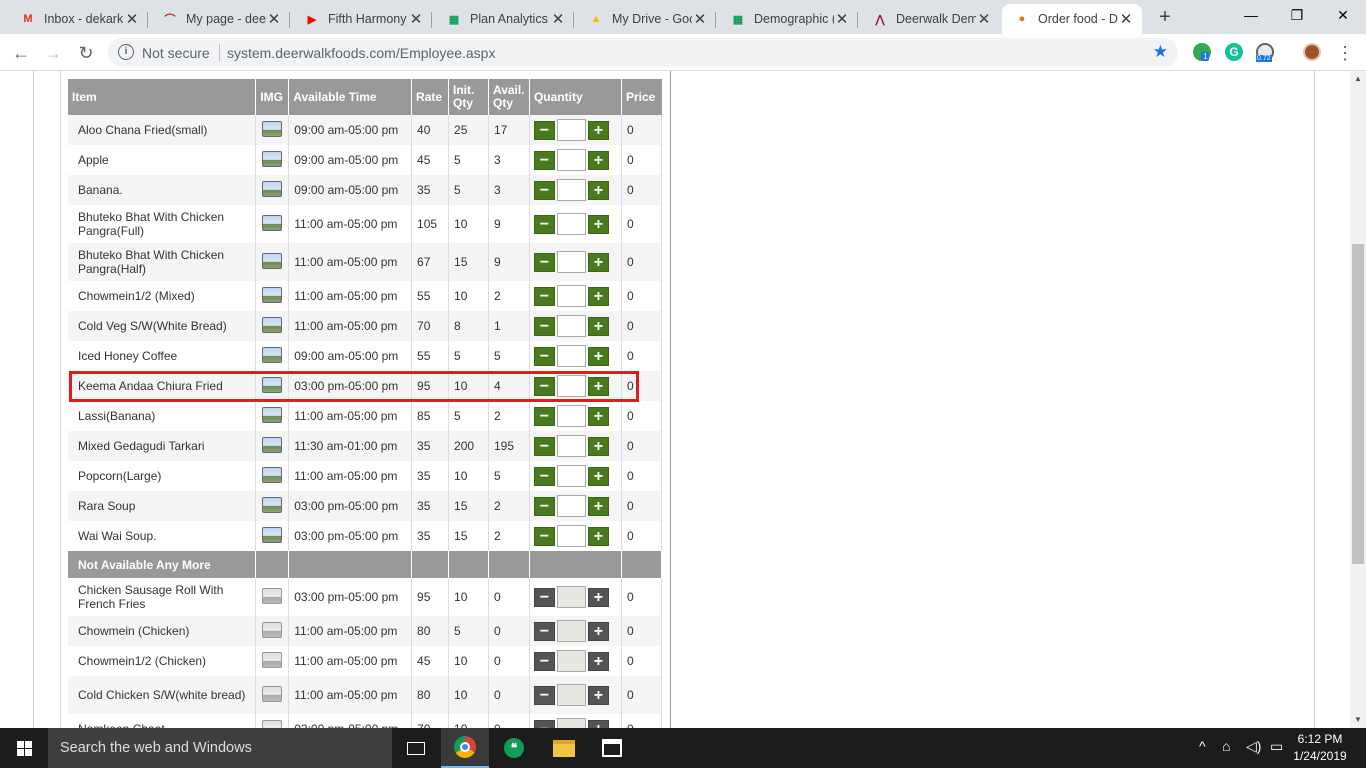 The image size is (1366, 768). What do you see at coordinates (1312, 52) in the screenshot?
I see `profile-avatar` at bounding box center [1312, 52].